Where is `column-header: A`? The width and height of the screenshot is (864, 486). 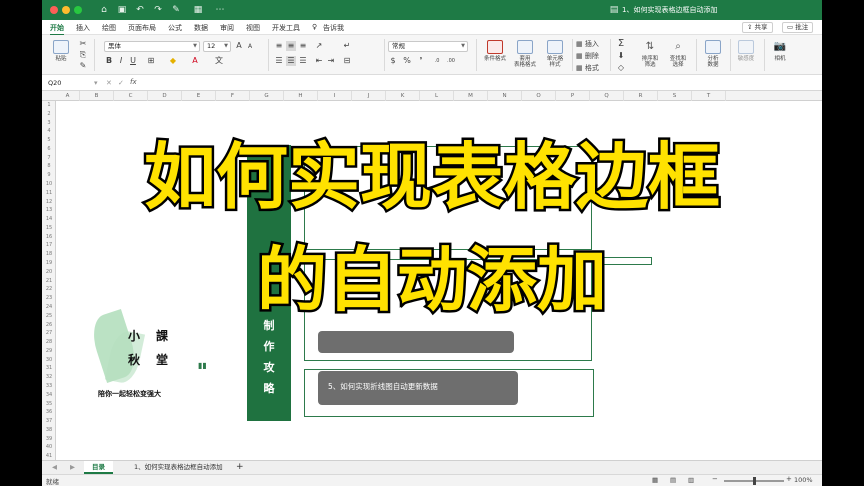 column-header: A is located at coordinates (68, 96).